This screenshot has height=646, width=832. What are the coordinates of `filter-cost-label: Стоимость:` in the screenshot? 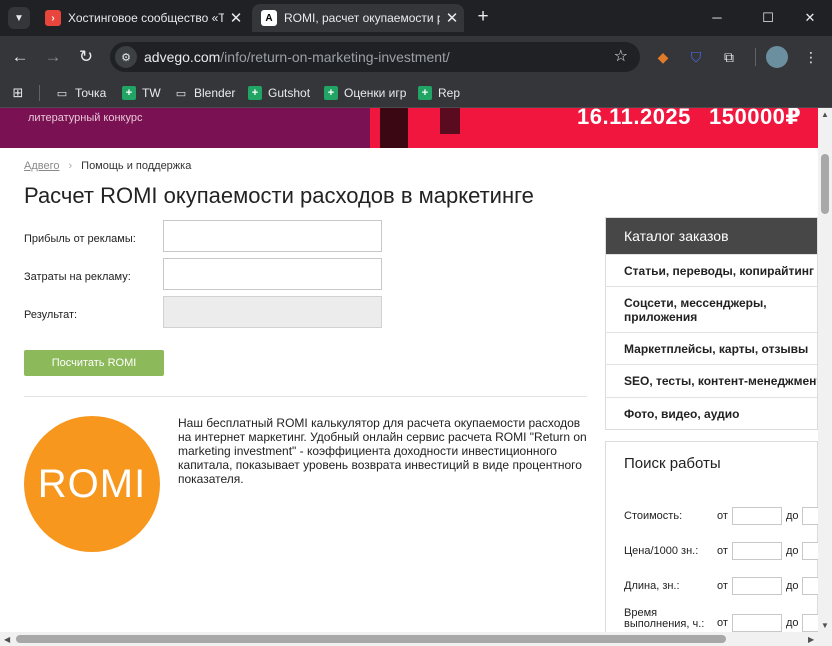 It's located at (653, 516).